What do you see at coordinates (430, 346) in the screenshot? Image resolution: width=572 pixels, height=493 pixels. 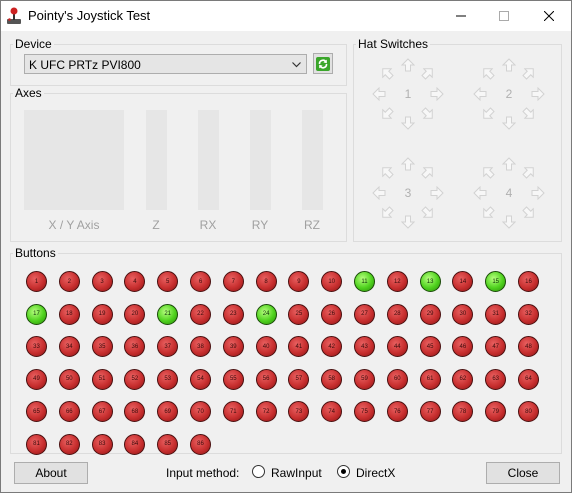 I see `joystick-button-45: 45` at bounding box center [430, 346].